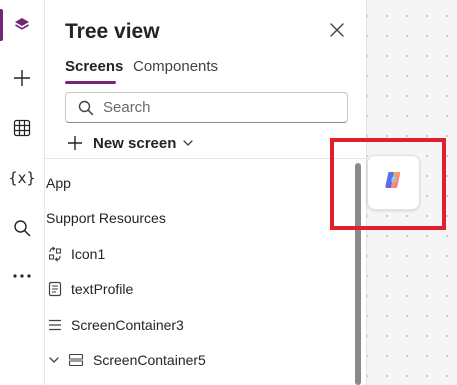 This screenshot has height=385, width=457. I want to click on data-rail-button, so click(22, 128).